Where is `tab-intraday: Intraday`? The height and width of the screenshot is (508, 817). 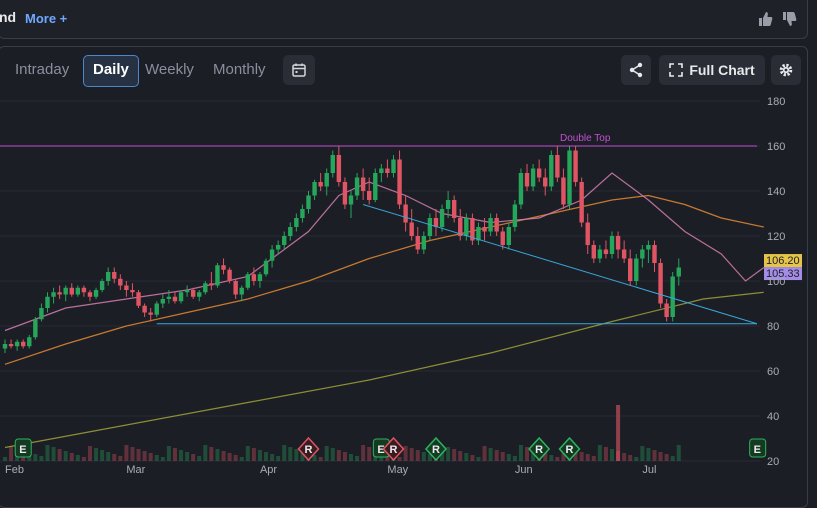 tab-intraday: Intraday is located at coordinates (42, 70).